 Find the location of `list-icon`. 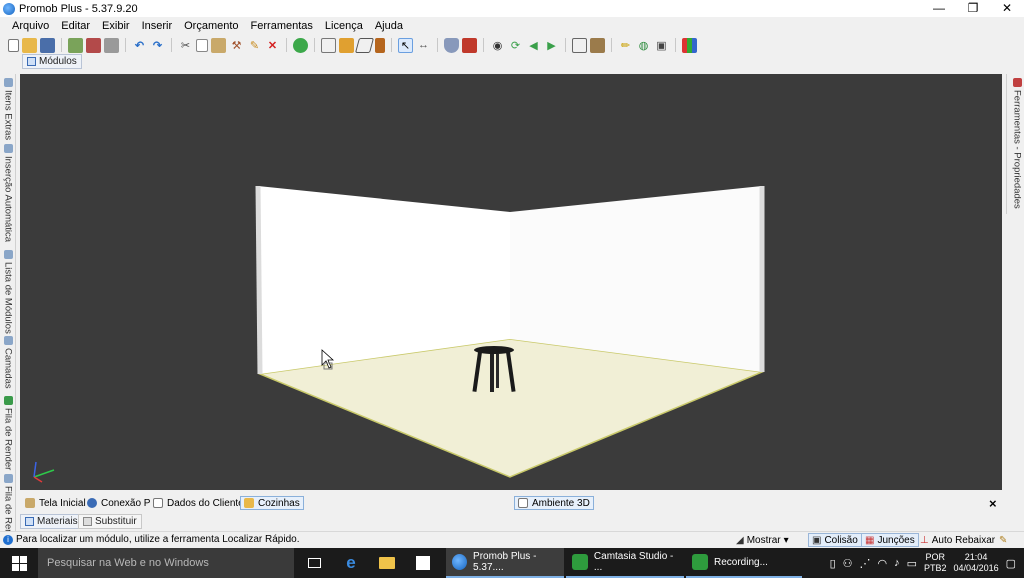

list-icon is located at coordinates (8, 254).